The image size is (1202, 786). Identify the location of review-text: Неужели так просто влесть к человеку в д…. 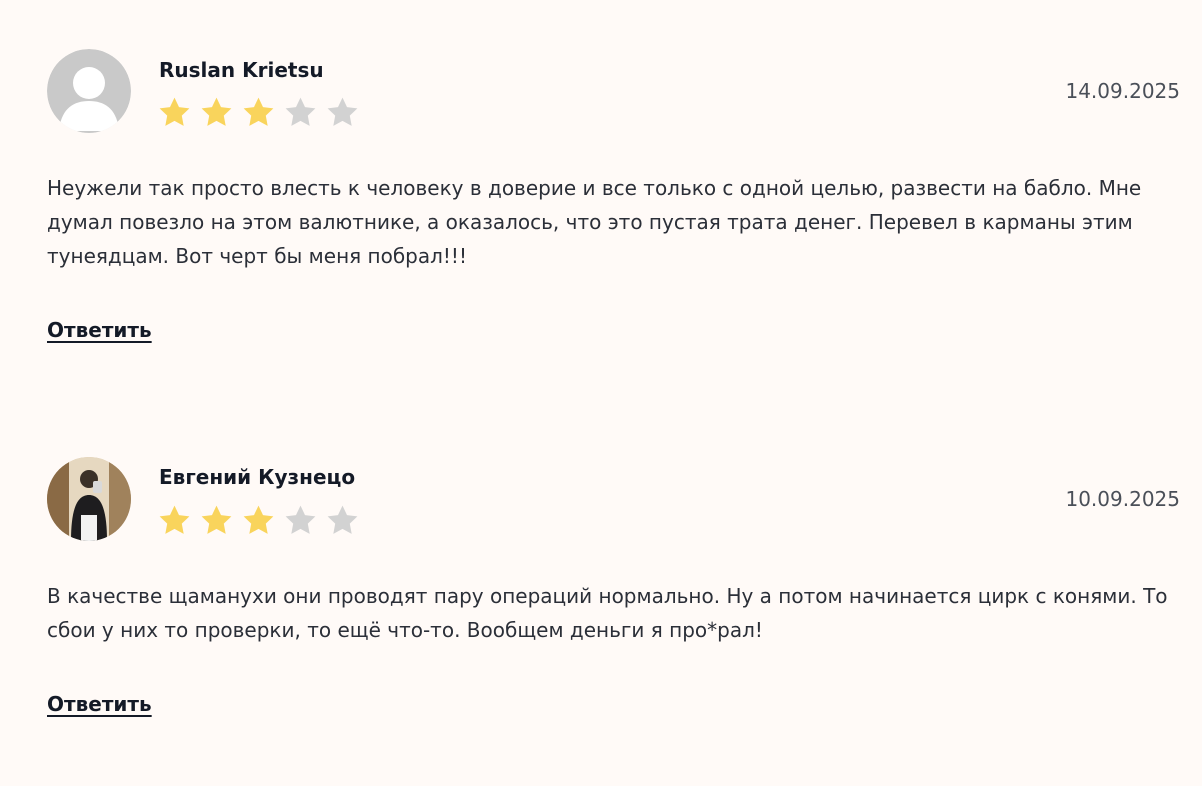
(594, 222).